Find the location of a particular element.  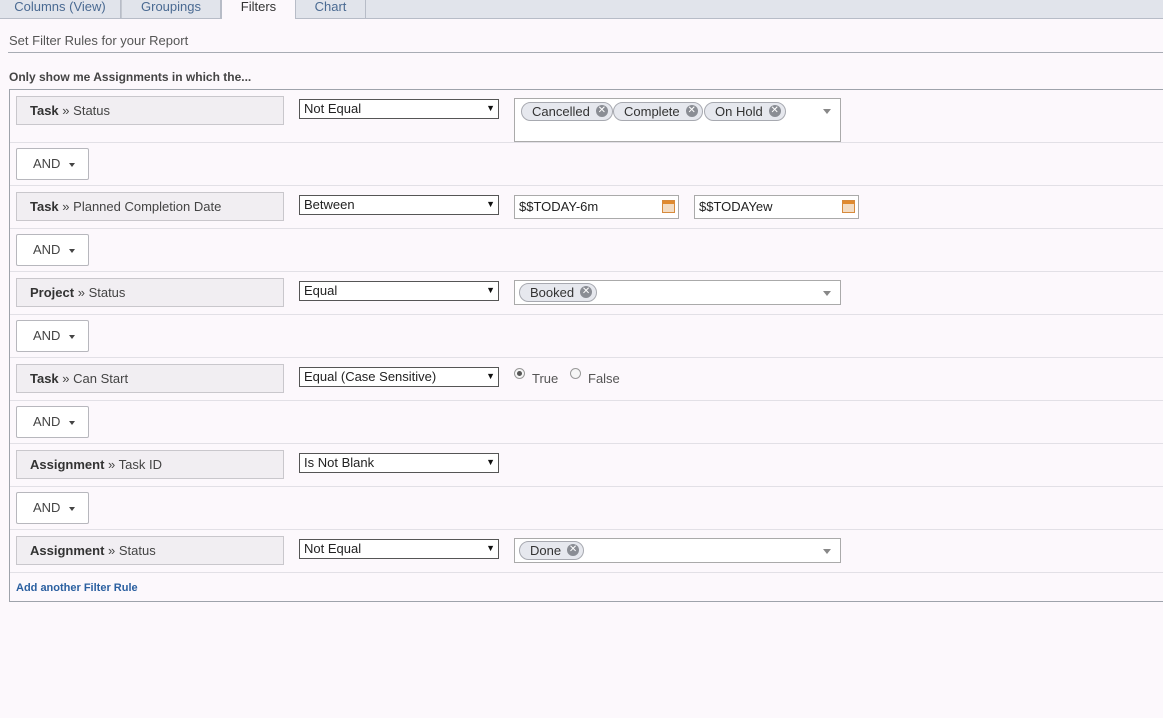

rule-operator-select: Equal (Case Sensitive) ▼ is located at coordinates (399, 377).